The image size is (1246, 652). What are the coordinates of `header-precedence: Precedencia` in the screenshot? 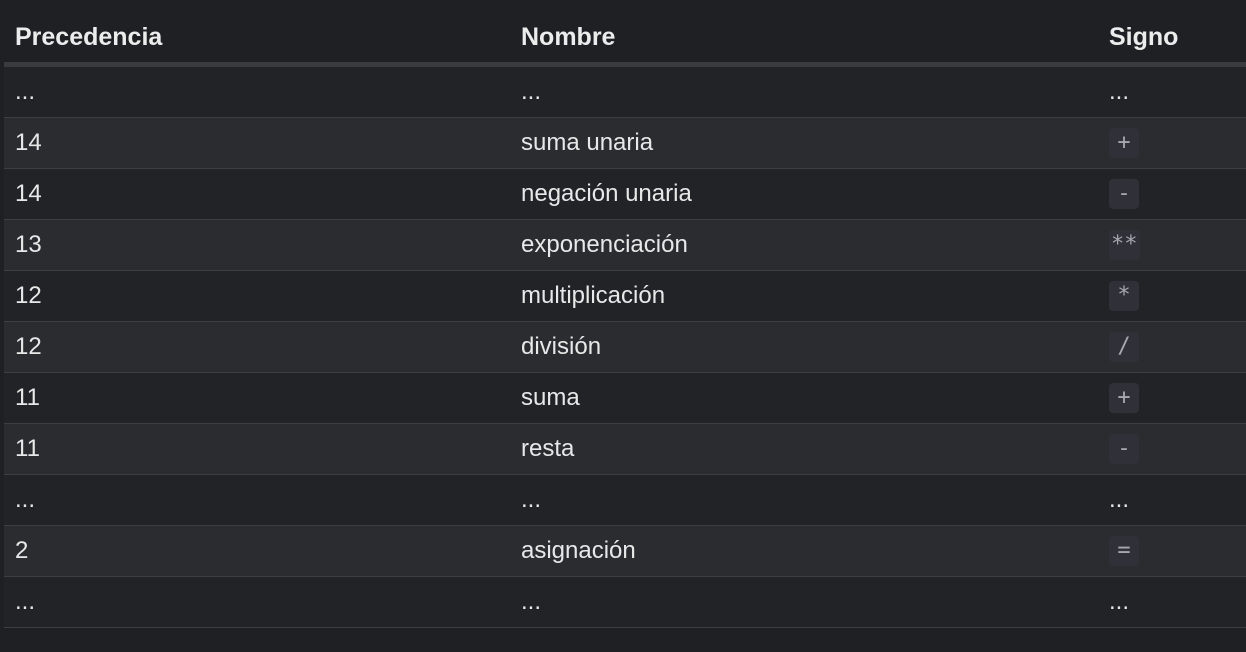 It's located at (257, 39).